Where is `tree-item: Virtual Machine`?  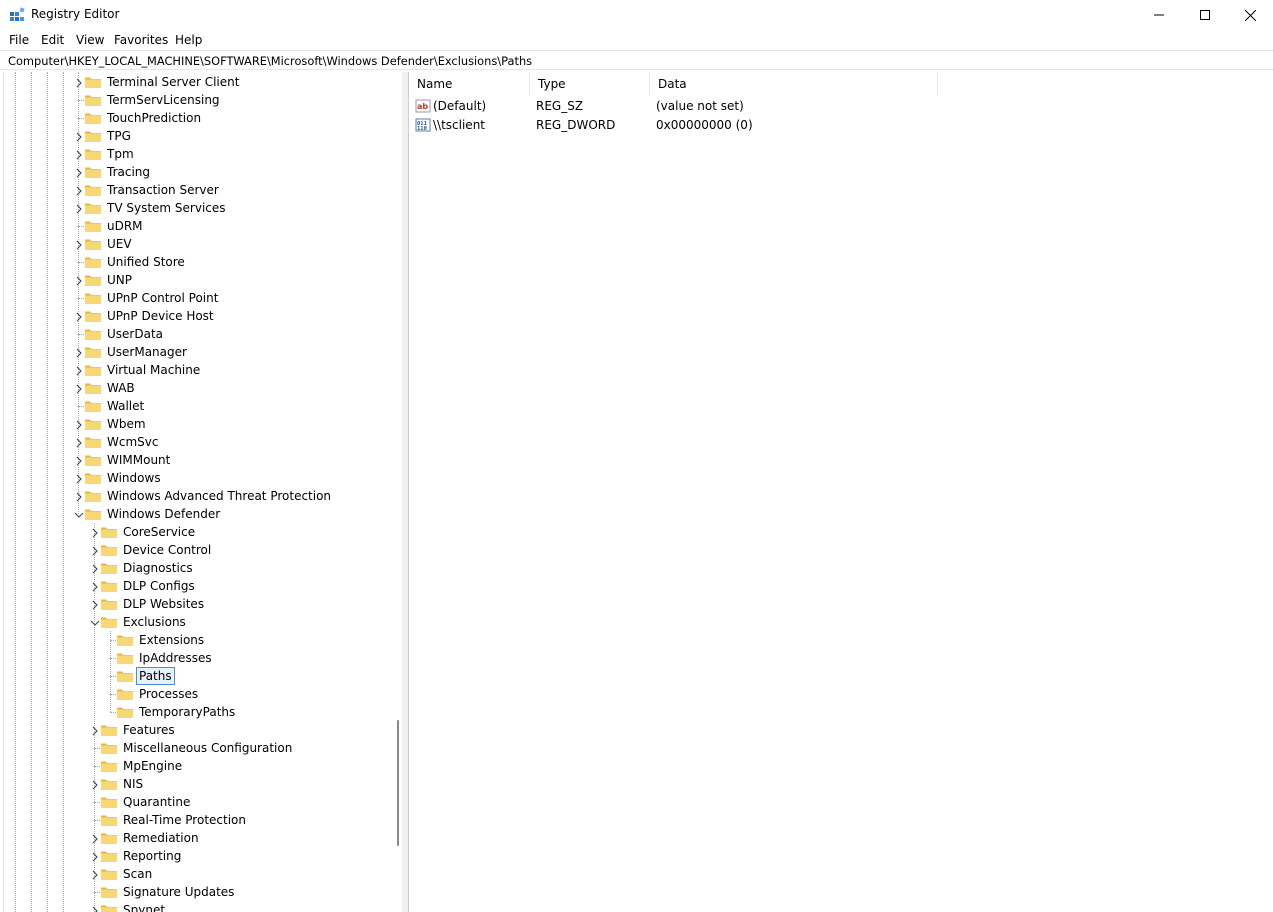 tree-item: Virtual Machine is located at coordinates (143, 370).